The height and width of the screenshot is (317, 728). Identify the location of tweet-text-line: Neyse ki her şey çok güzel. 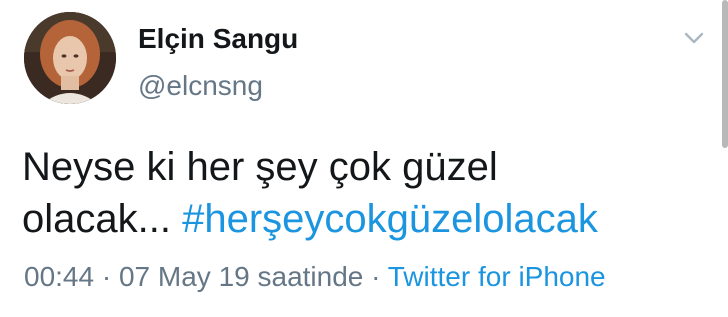
(260, 167).